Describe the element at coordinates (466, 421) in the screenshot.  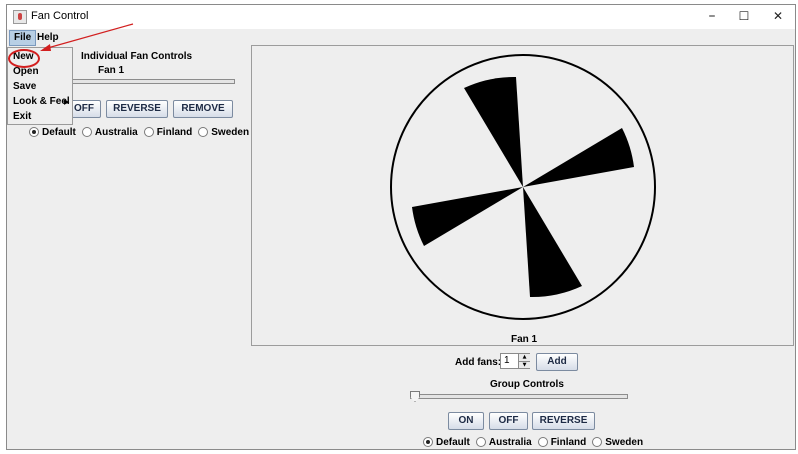
I see `group-on-button: ON` at that location.